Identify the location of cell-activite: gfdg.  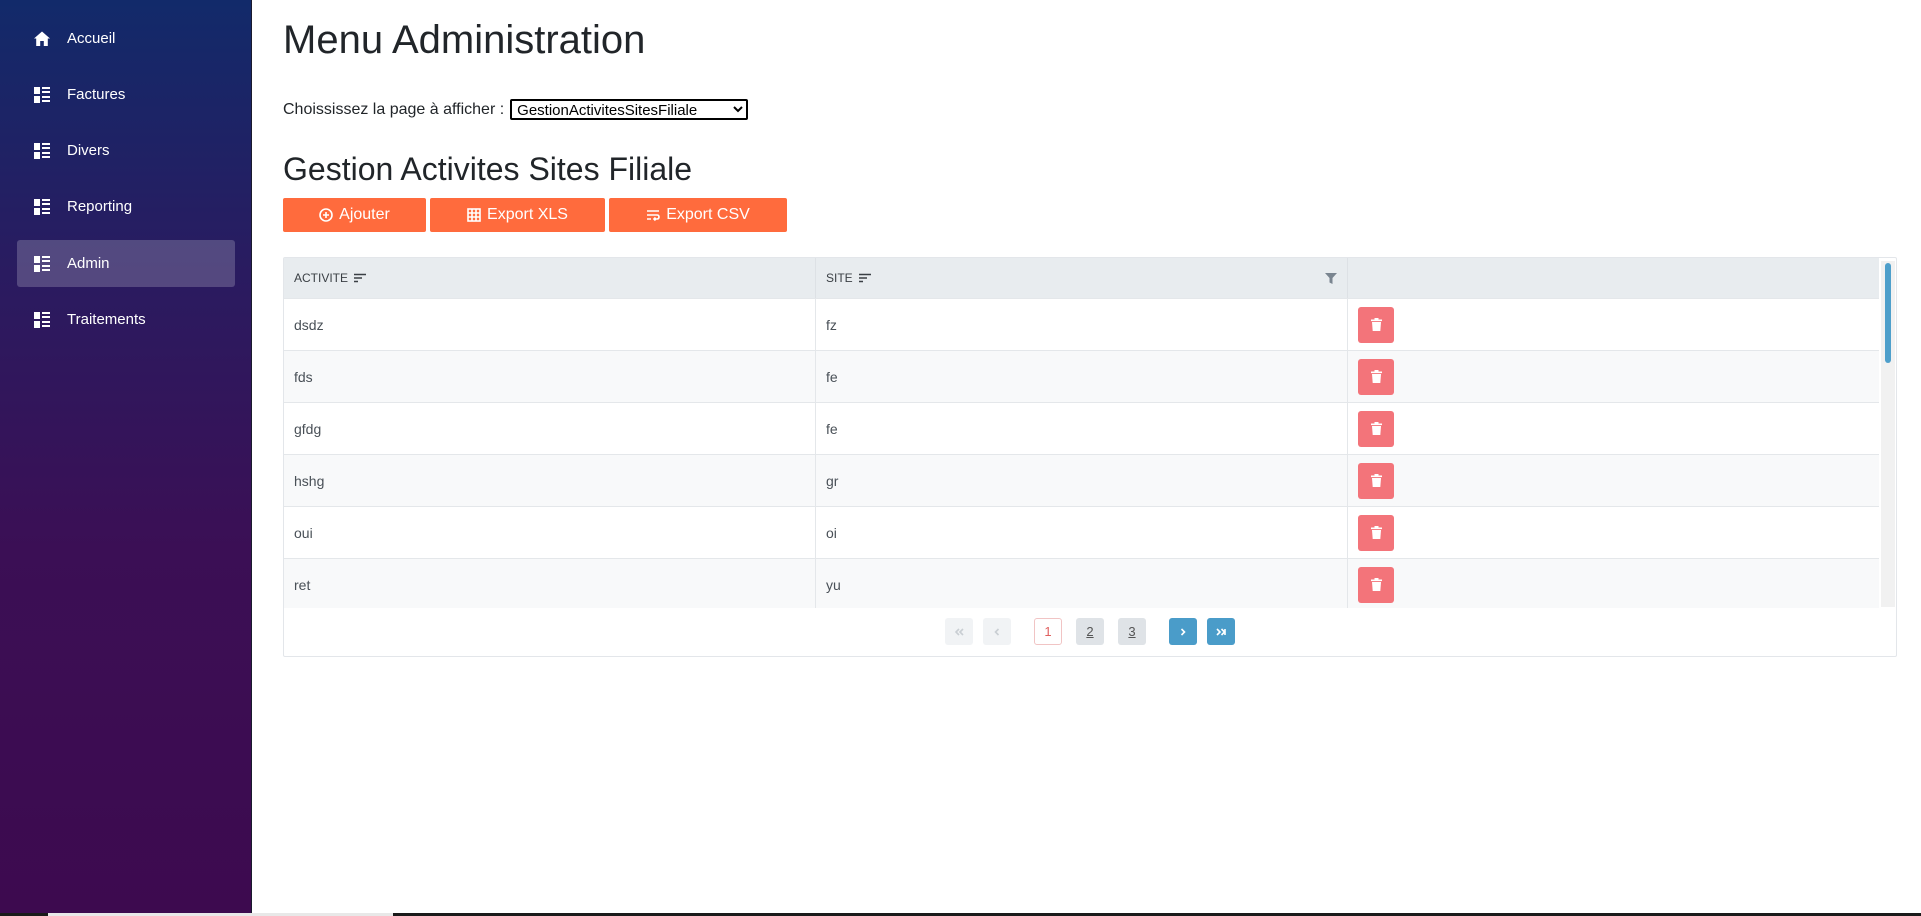
(550, 428).